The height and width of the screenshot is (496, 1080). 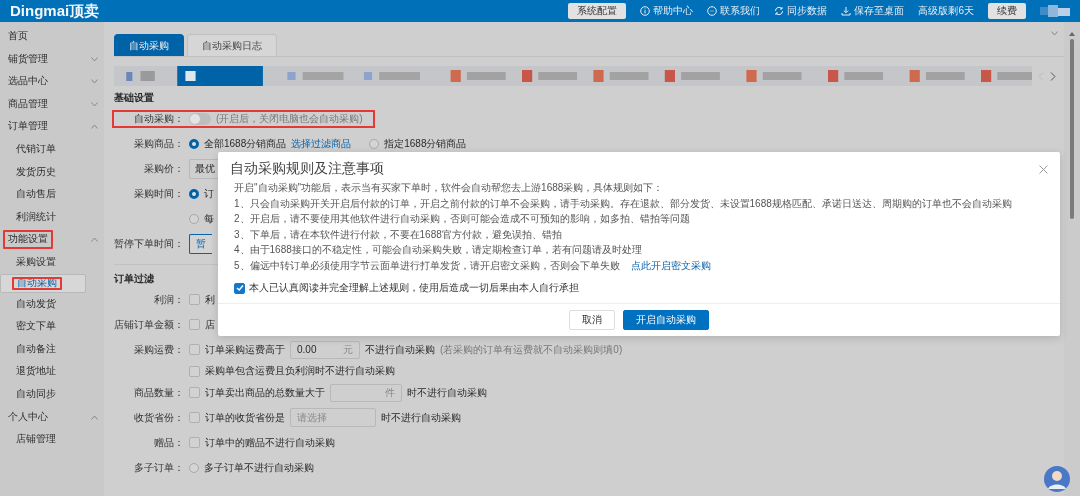 I want to click on sidebar-item: 选品中心, so click(x=52, y=81).